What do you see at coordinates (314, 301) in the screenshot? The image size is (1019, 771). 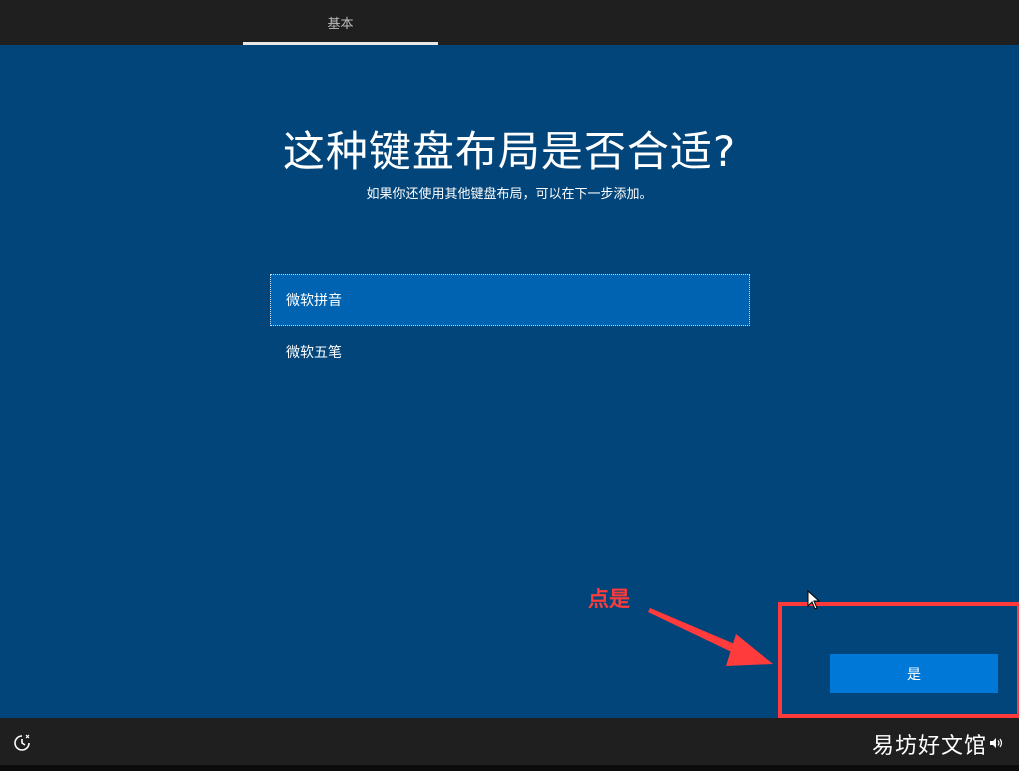 I see `list-item-label: 微软拼音` at bounding box center [314, 301].